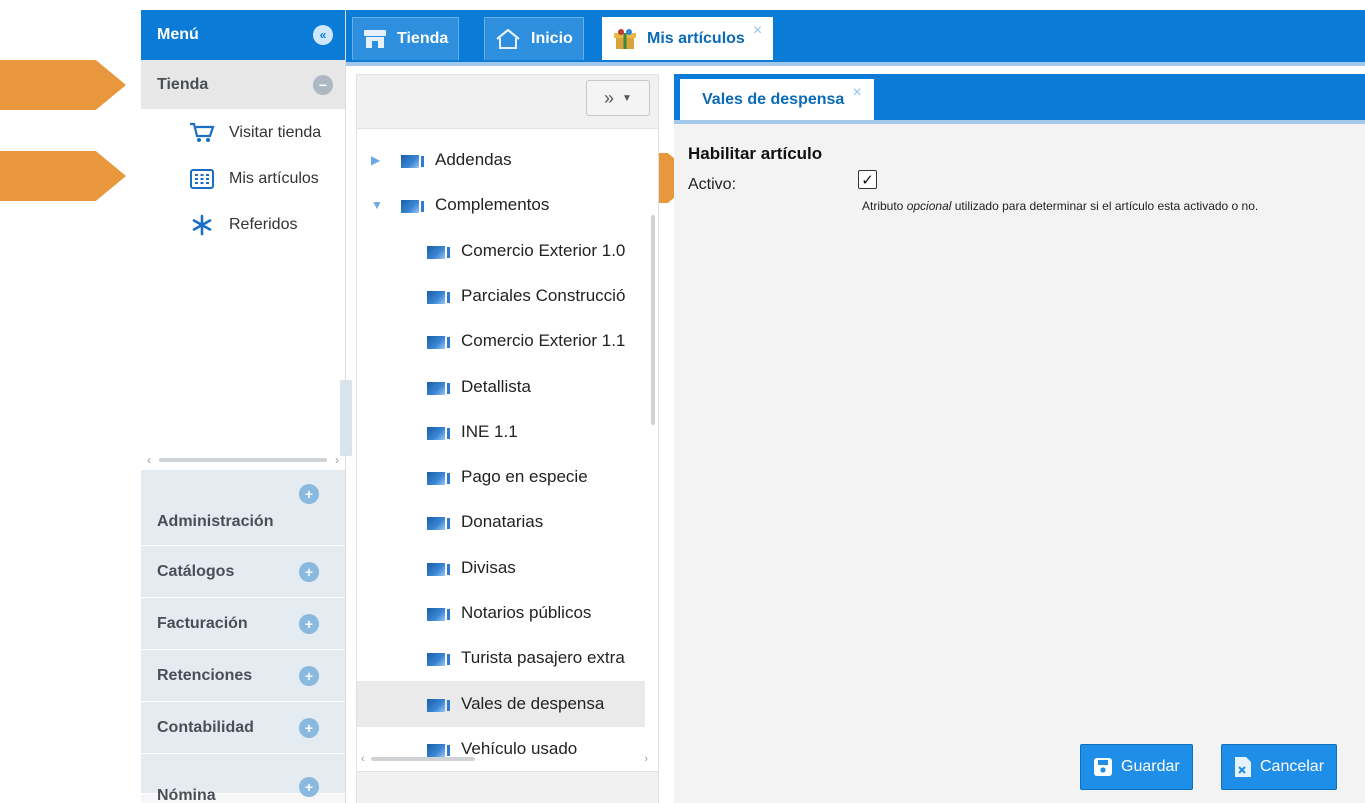  What do you see at coordinates (243, 35) in the screenshot?
I see `menu-header: Menú «` at bounding box center [243, 35].